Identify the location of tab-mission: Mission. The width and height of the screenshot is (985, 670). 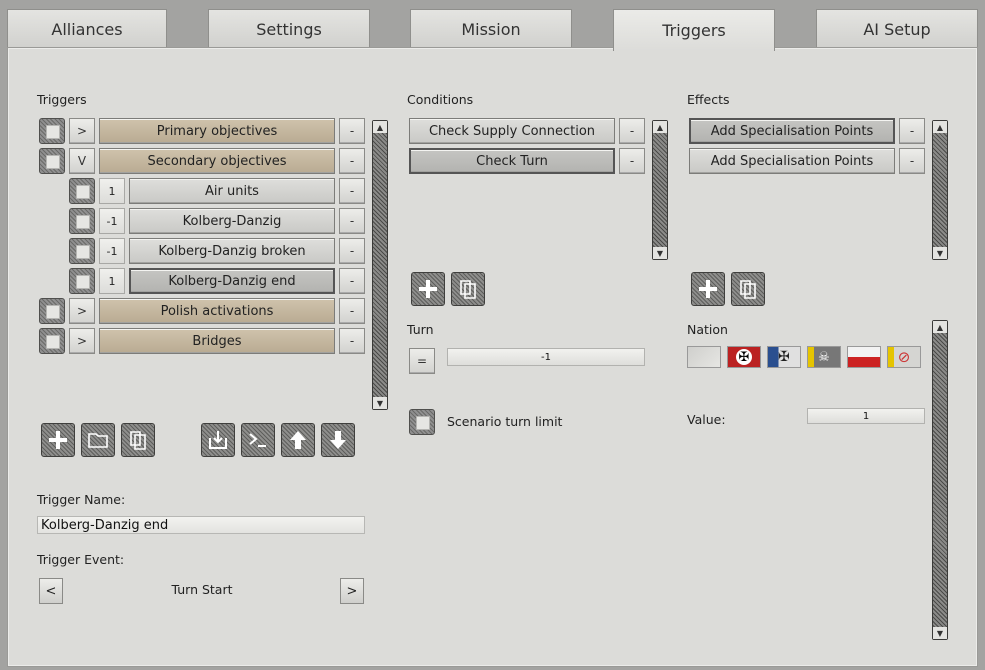
(491, 29).